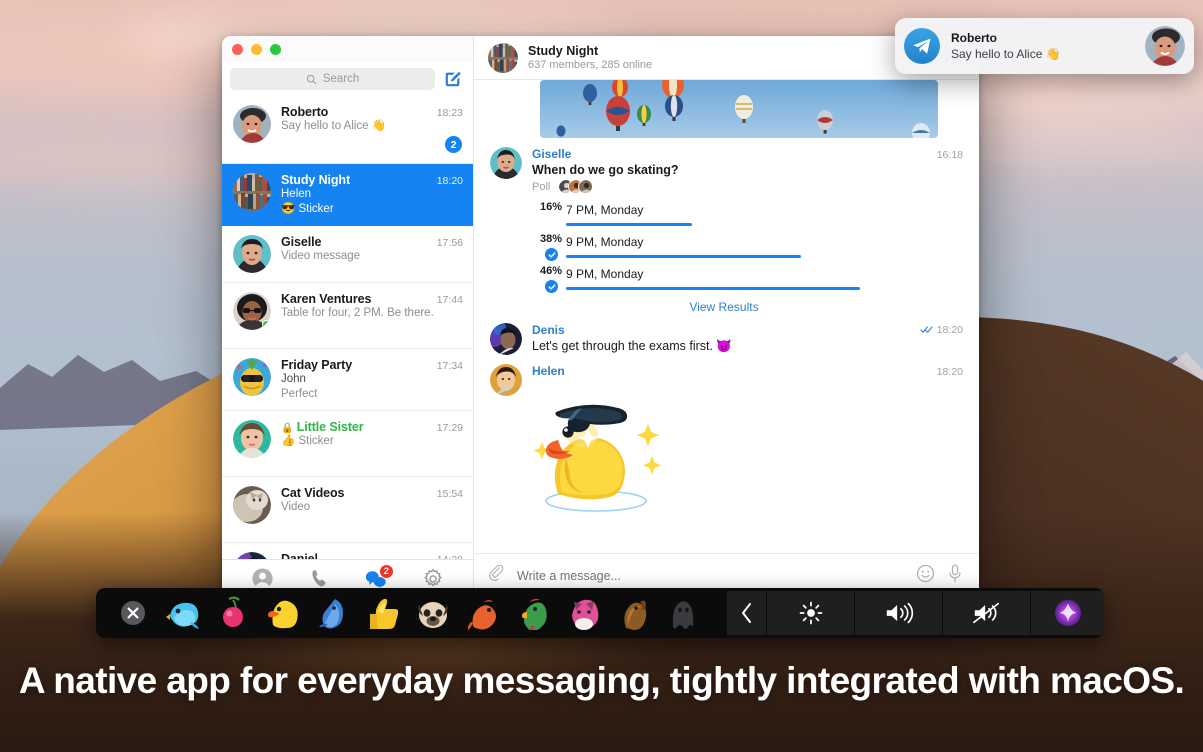 This screenshot has height=752, width=1203. I want to click on compose-pencil-icon, so click(453, 79).